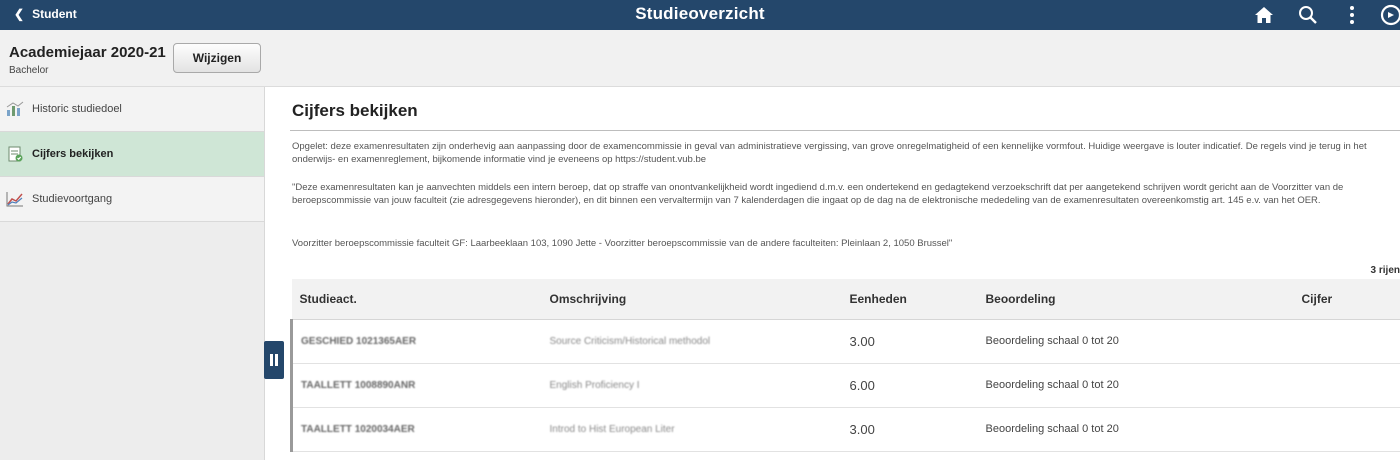  I want to click on sidebar-item-label: Cijfers bekijken, so click(73, 154).